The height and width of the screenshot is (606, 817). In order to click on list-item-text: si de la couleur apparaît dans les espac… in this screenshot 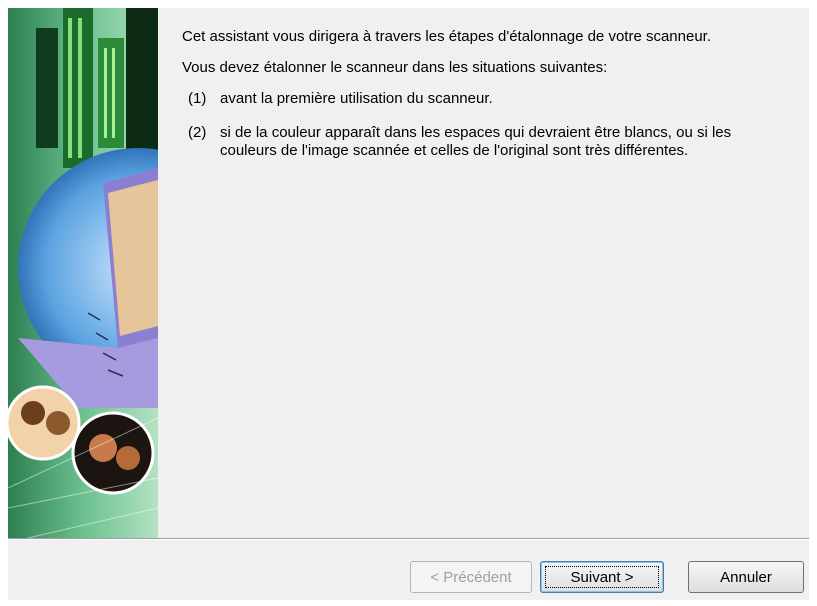, I will do `click(476, 141)`.